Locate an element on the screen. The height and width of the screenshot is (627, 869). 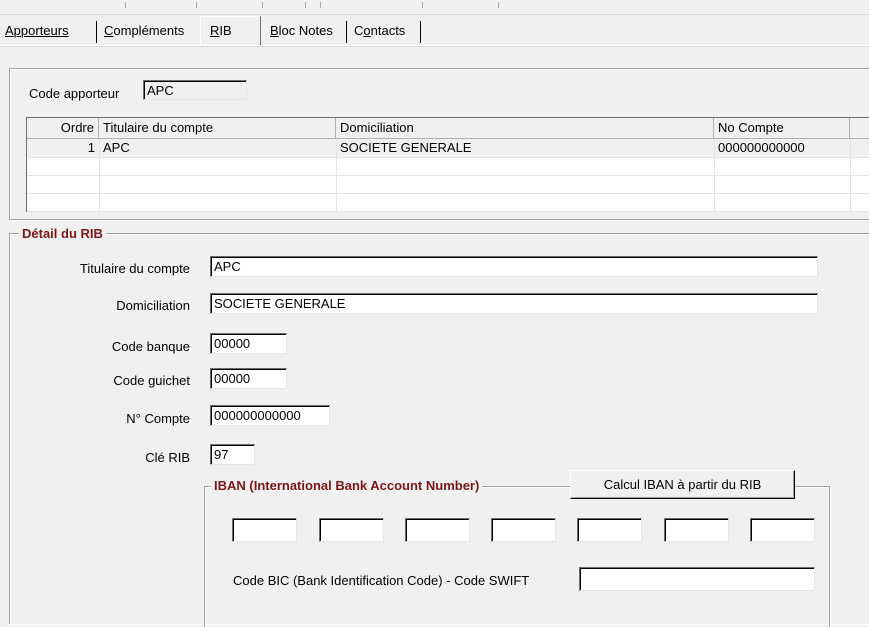
cle-rib-field: 97 is located at coordinates (232, 454).